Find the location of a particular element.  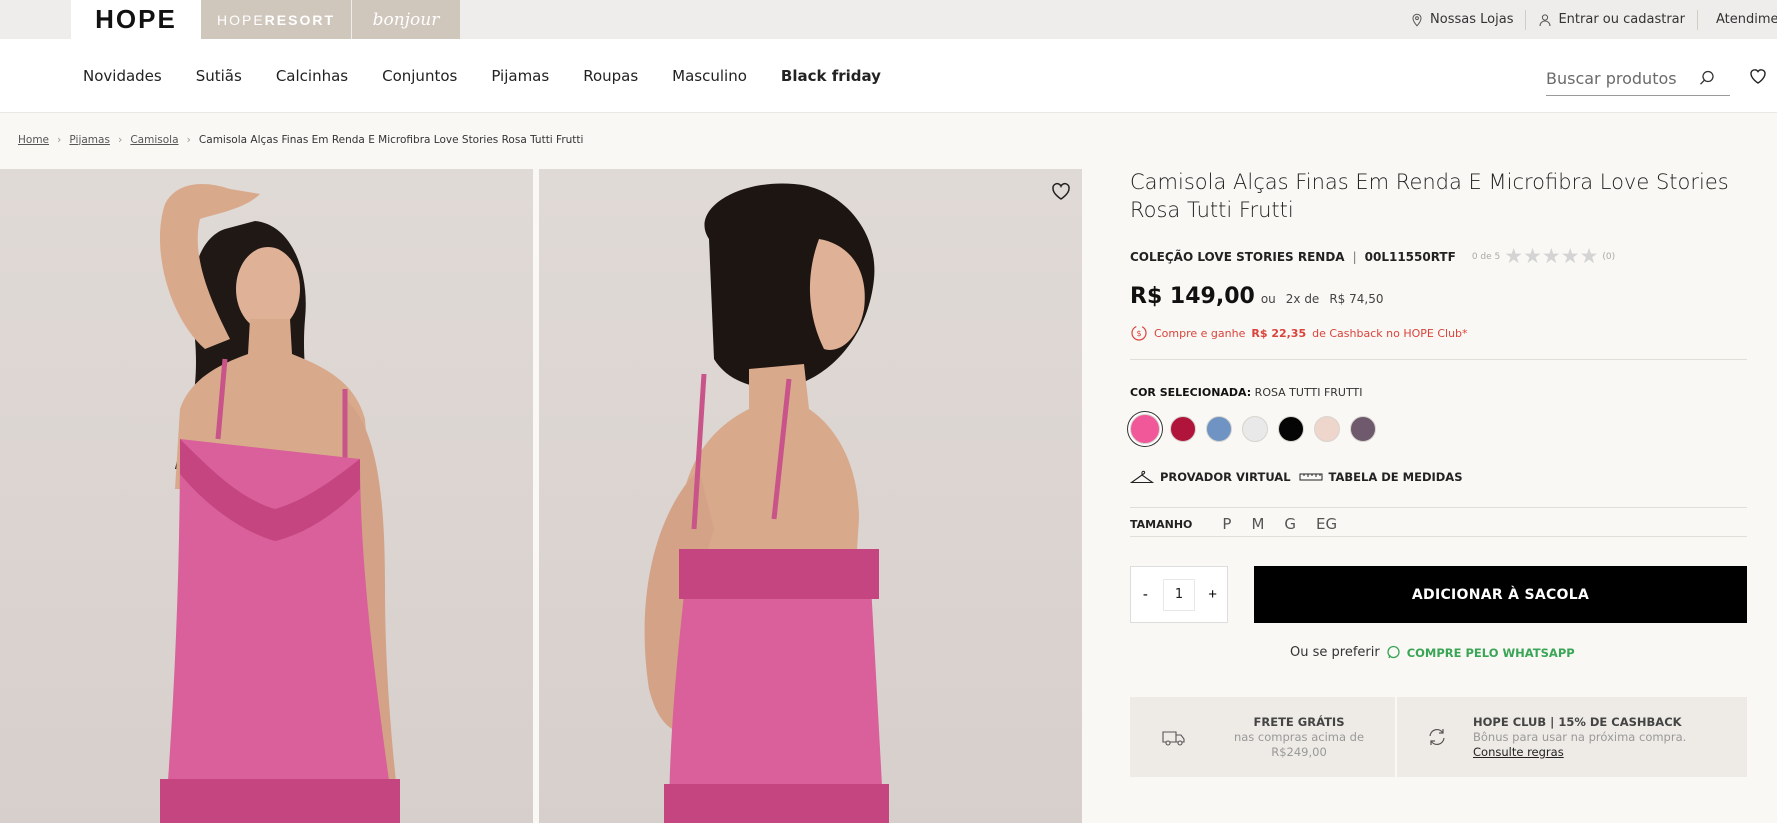

nav-item-masculino: Masculino is located at coordinates (709, 76).